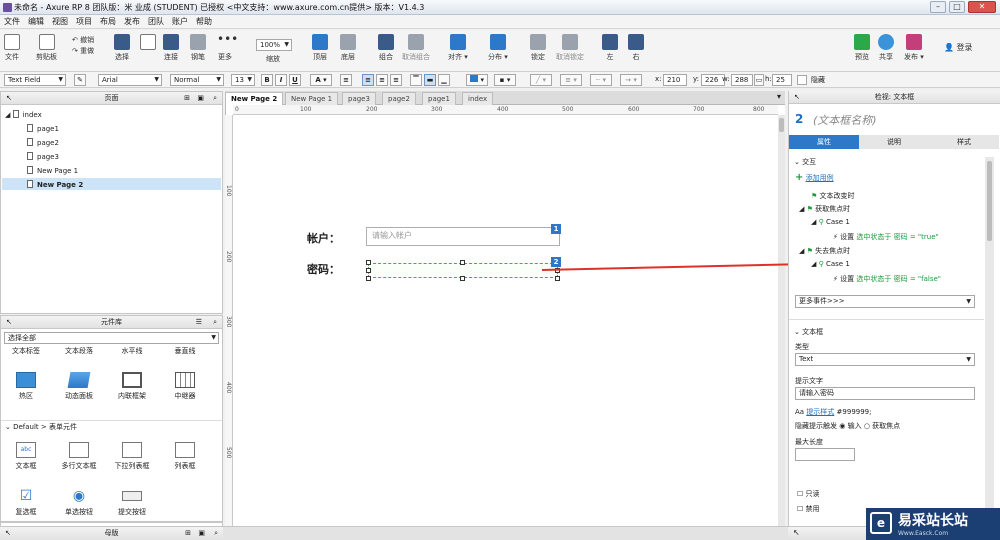 Image resolution: width=1000 pixels, height=540 pixels. What do you see at coordinates (759, 80) in the screenshot?
I see `lock-aspect-button: ▭` at bounding box center [759, 80].